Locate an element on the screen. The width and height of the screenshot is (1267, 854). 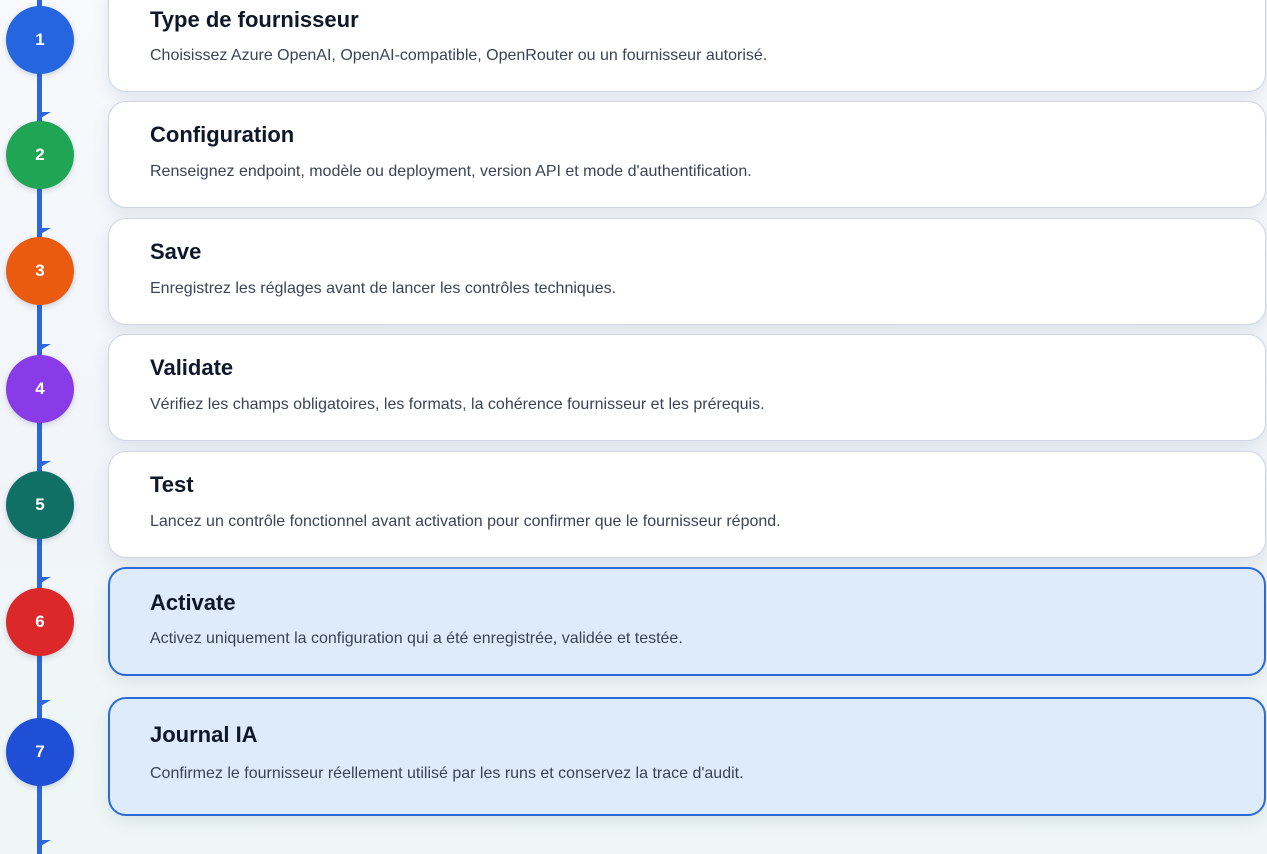
step-number-badge: 6 is located at coordinates (40, 622).